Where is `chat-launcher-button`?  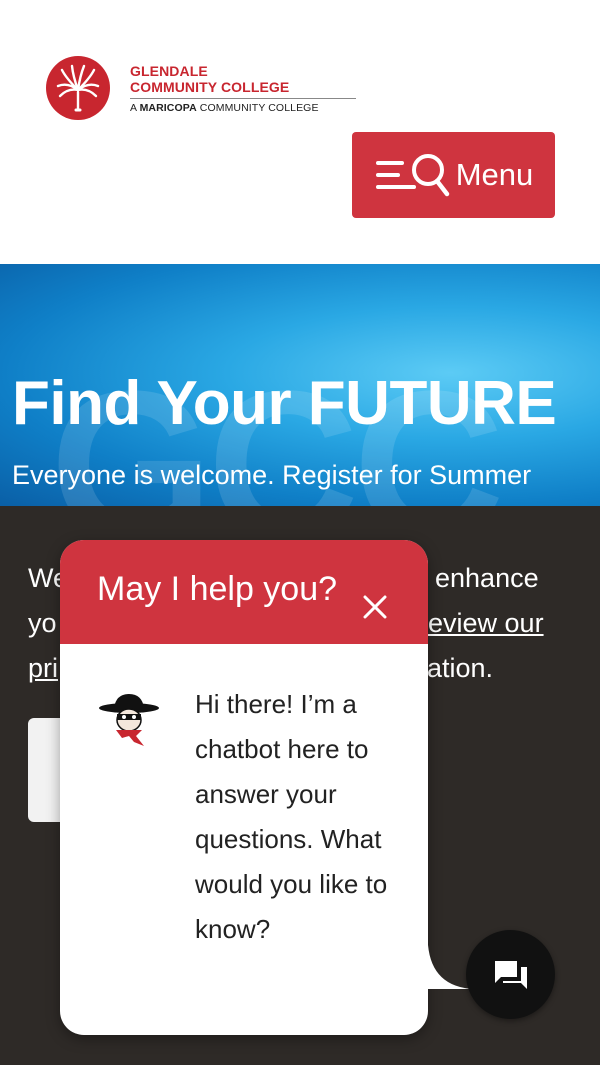 chat-launcher-button is located at coordinates (510, 974).